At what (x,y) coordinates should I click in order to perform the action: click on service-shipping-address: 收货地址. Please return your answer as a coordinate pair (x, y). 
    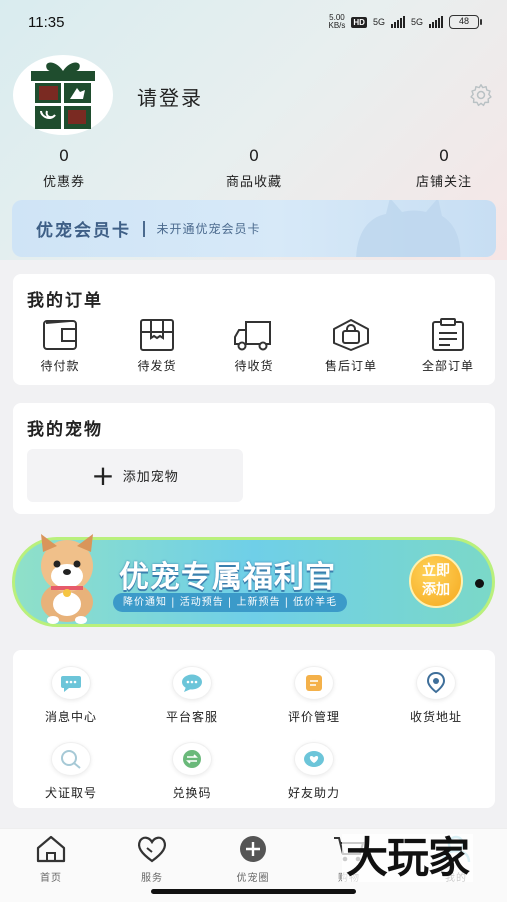
    Looking at the image, I should click on (436, 695).